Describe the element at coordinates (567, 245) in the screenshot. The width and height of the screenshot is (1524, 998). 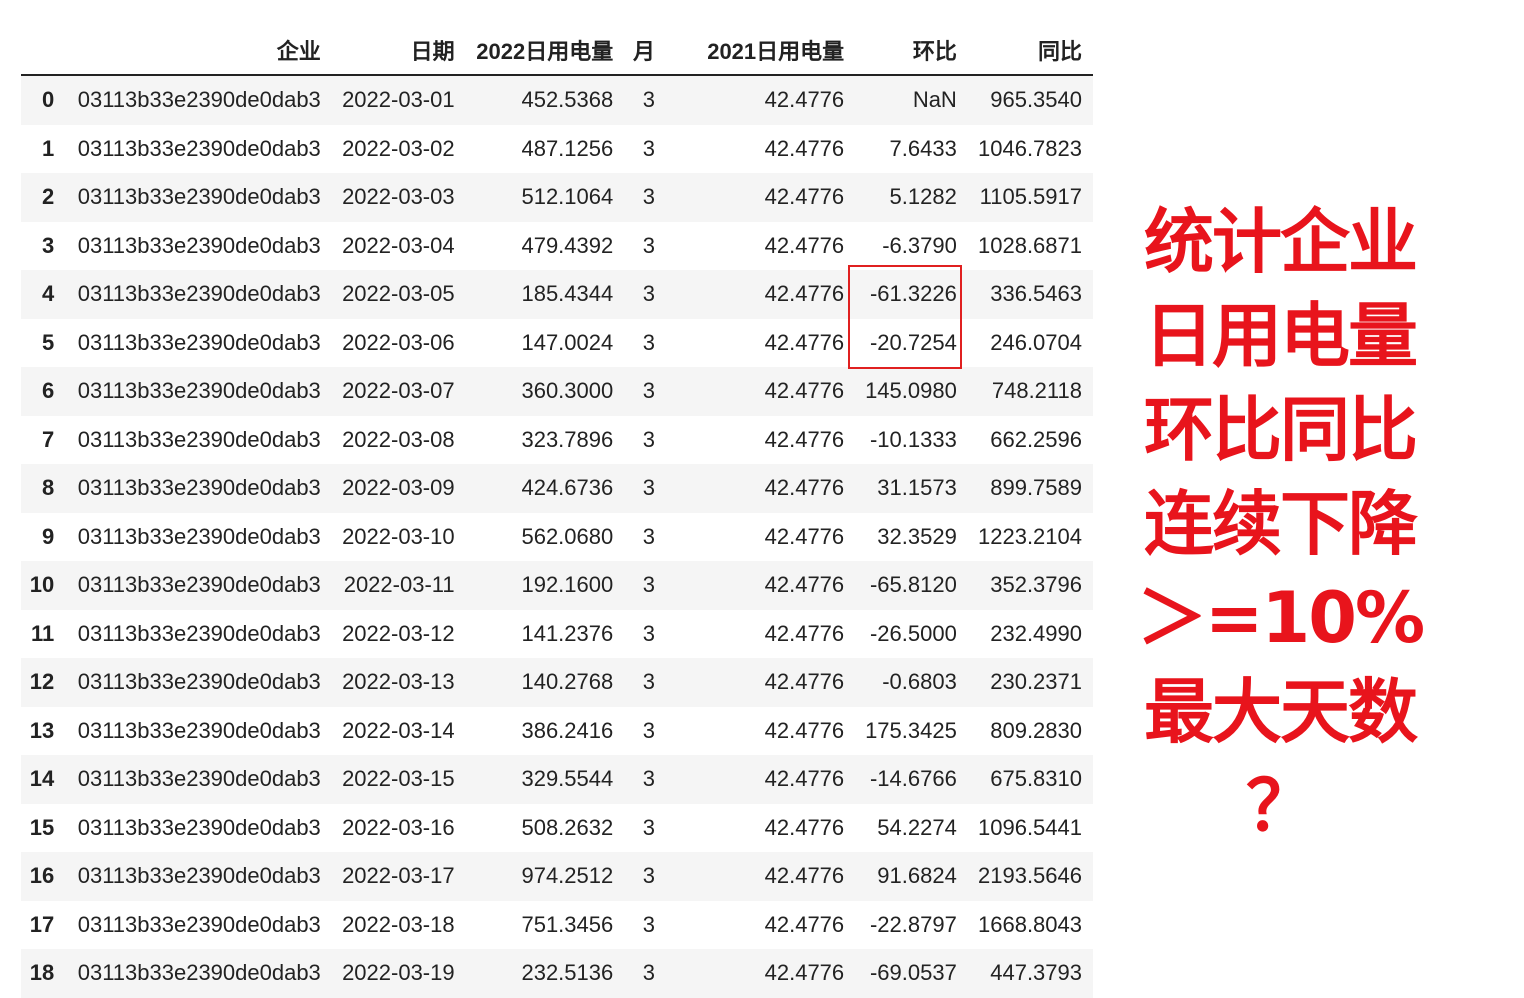
I see `cell-usage-2022: 479.4392` at that location.